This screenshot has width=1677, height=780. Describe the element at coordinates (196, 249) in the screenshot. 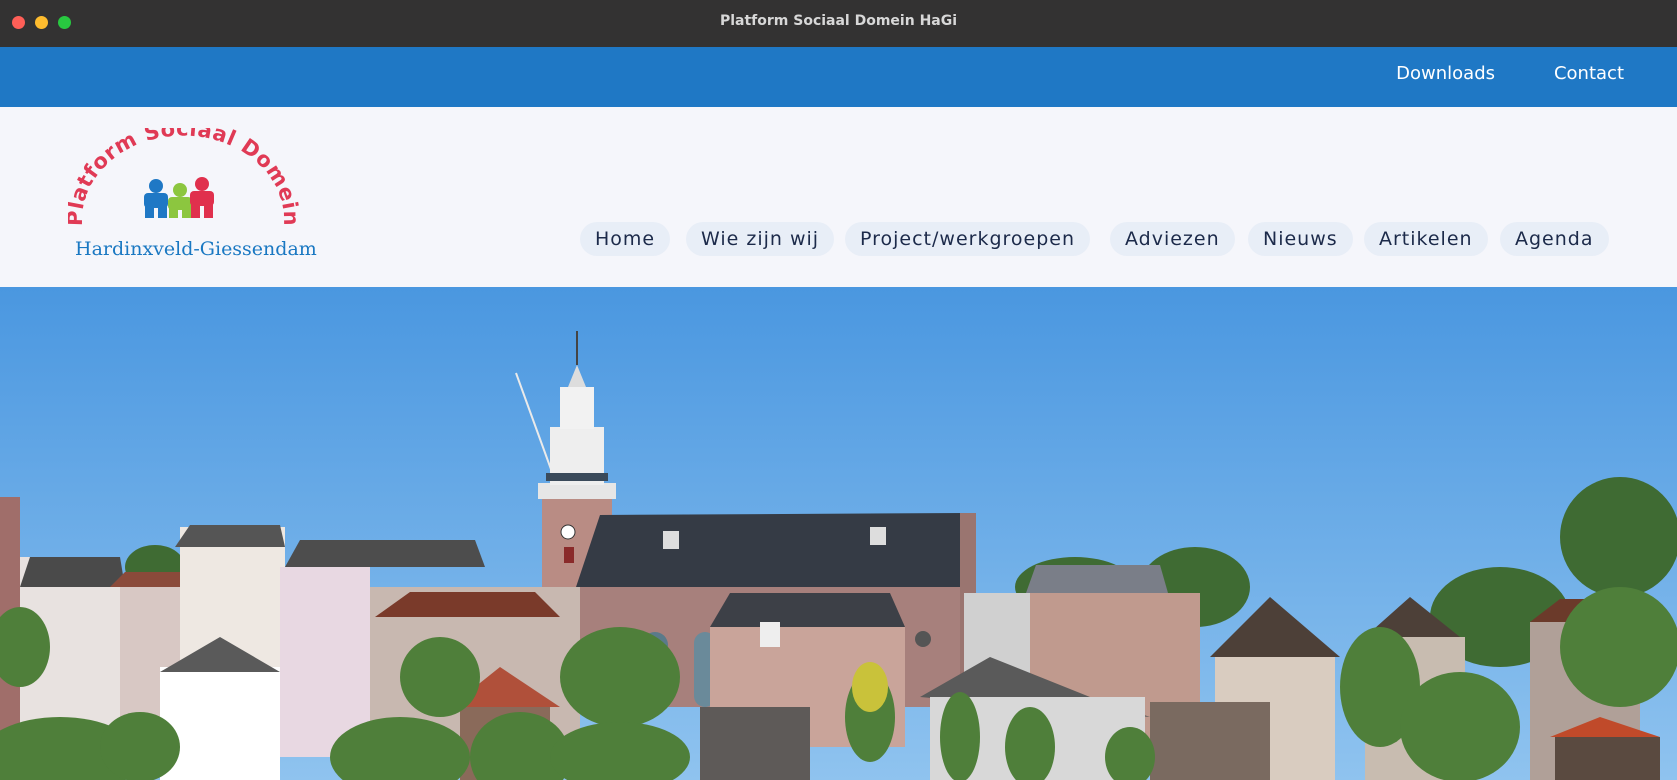

I see `logo-subtitle: Hardinxveld-Giessendam` at that location.